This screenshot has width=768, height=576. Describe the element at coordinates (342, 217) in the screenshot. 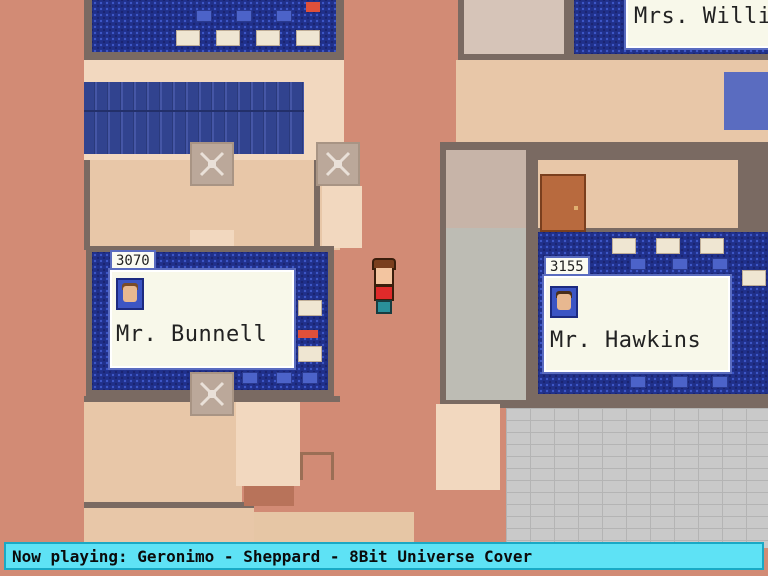

I see `side-pillar` at that location.